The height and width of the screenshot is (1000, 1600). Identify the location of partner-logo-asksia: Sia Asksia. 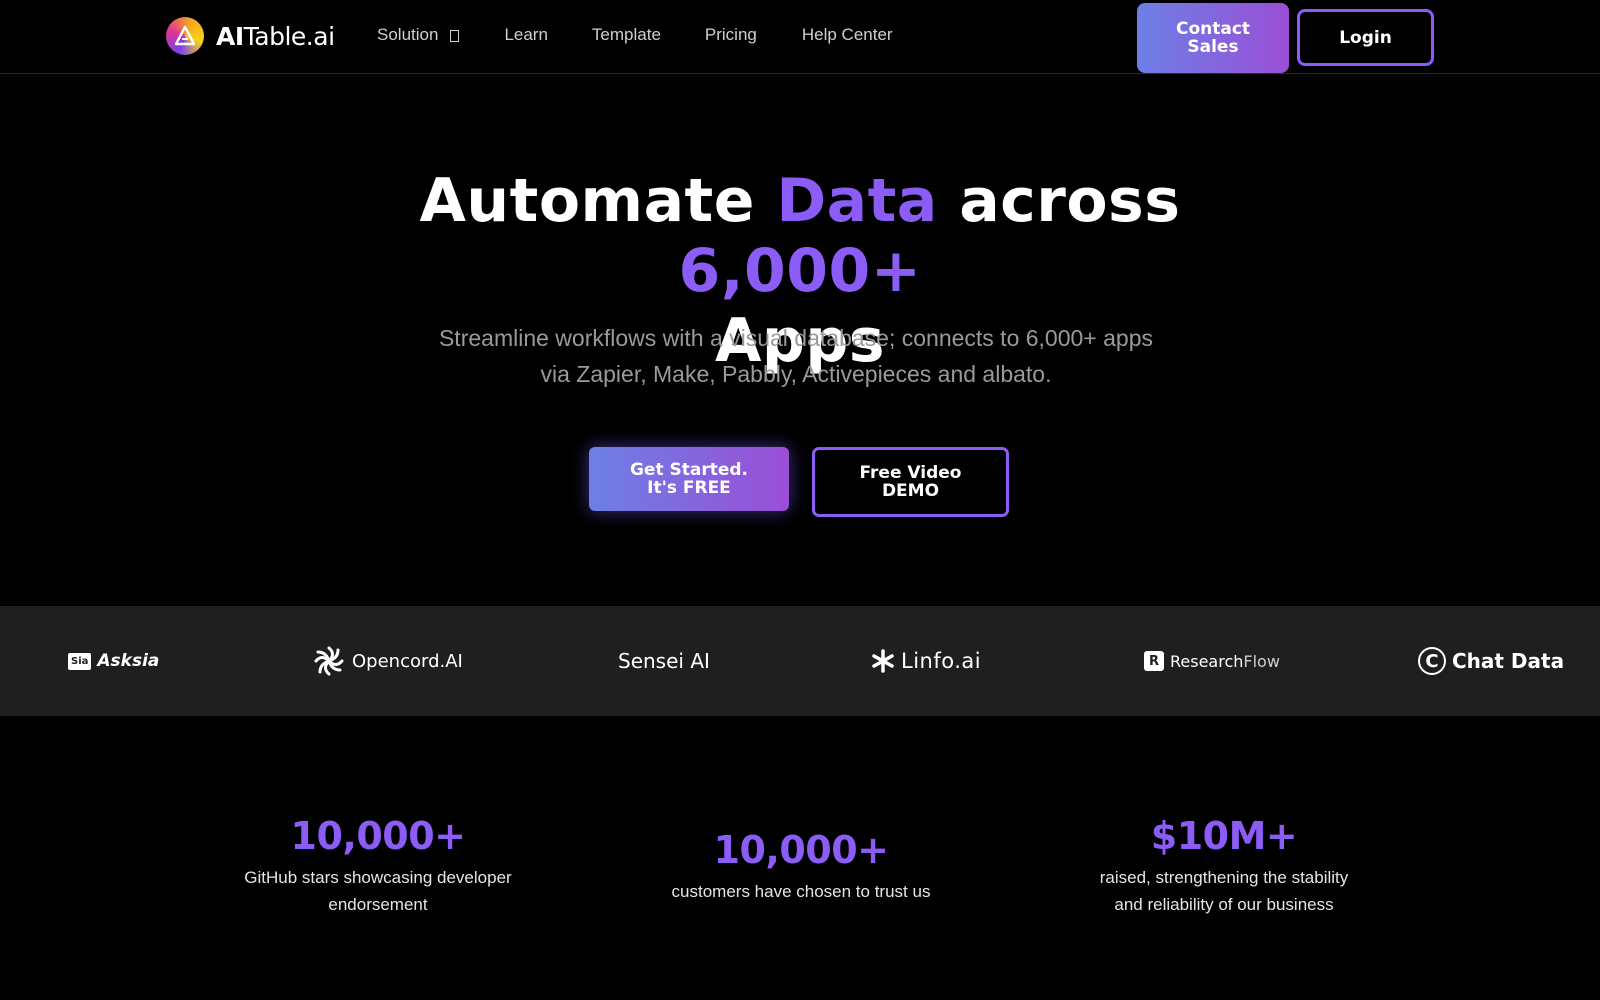
(113, 661).